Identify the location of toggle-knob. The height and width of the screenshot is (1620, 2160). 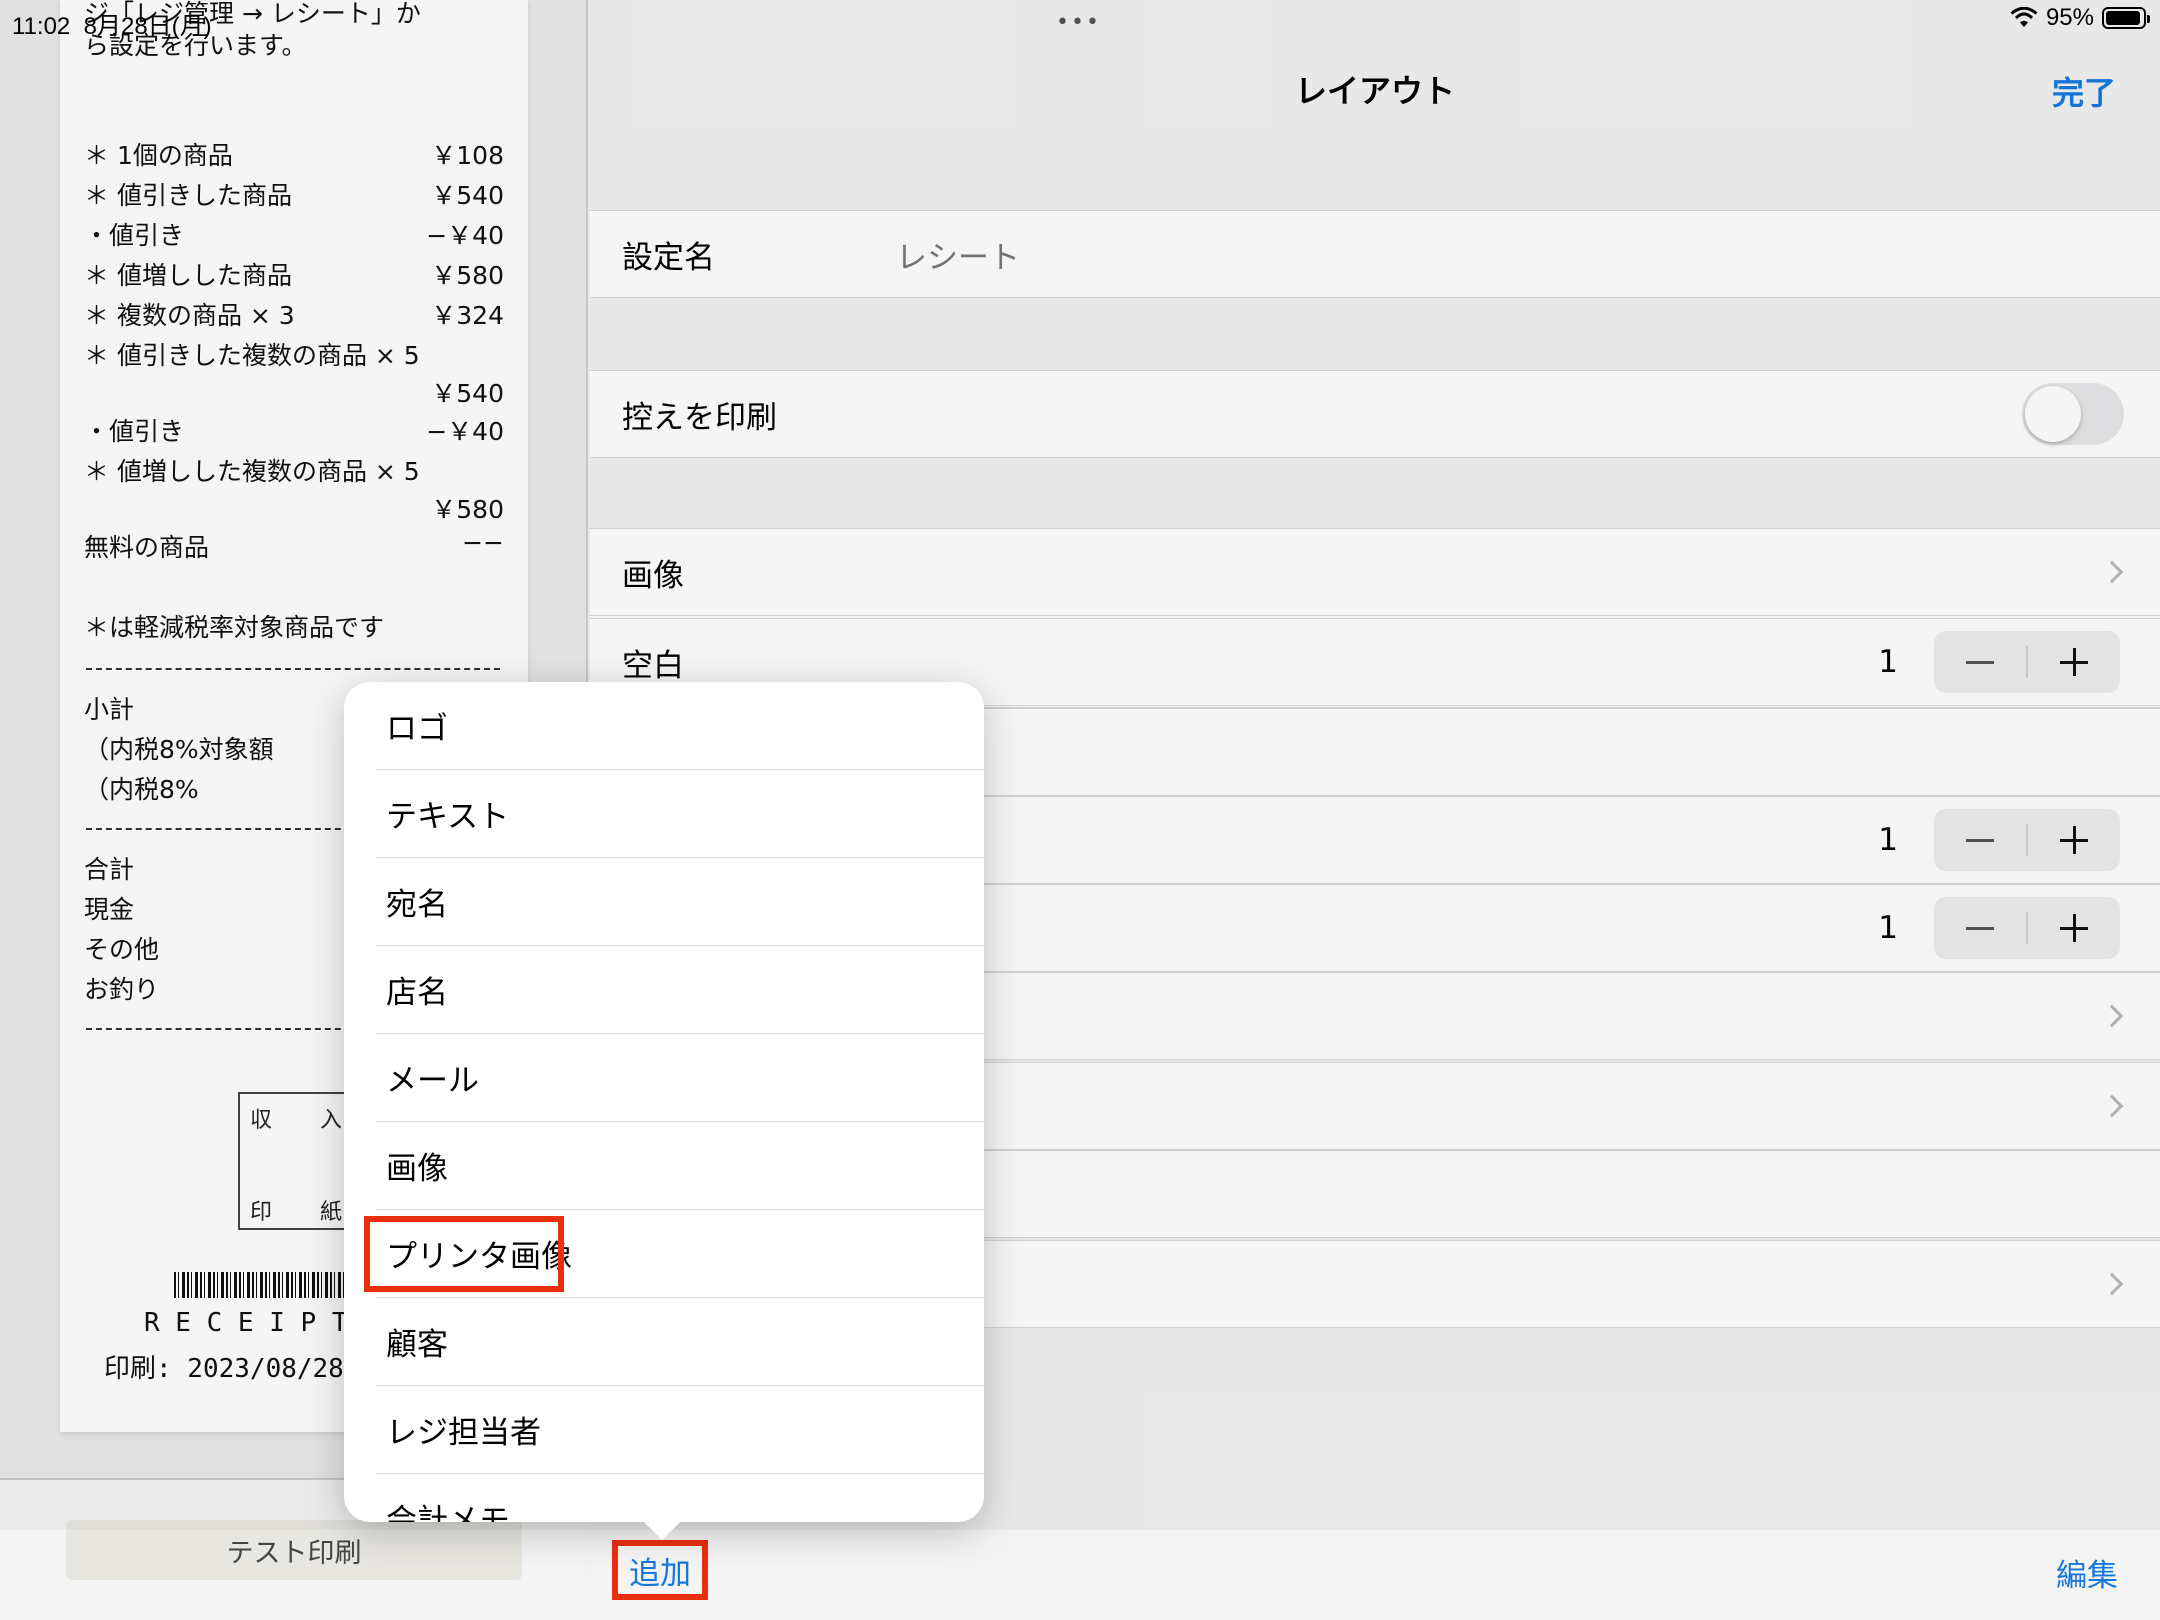
(2053, 414).